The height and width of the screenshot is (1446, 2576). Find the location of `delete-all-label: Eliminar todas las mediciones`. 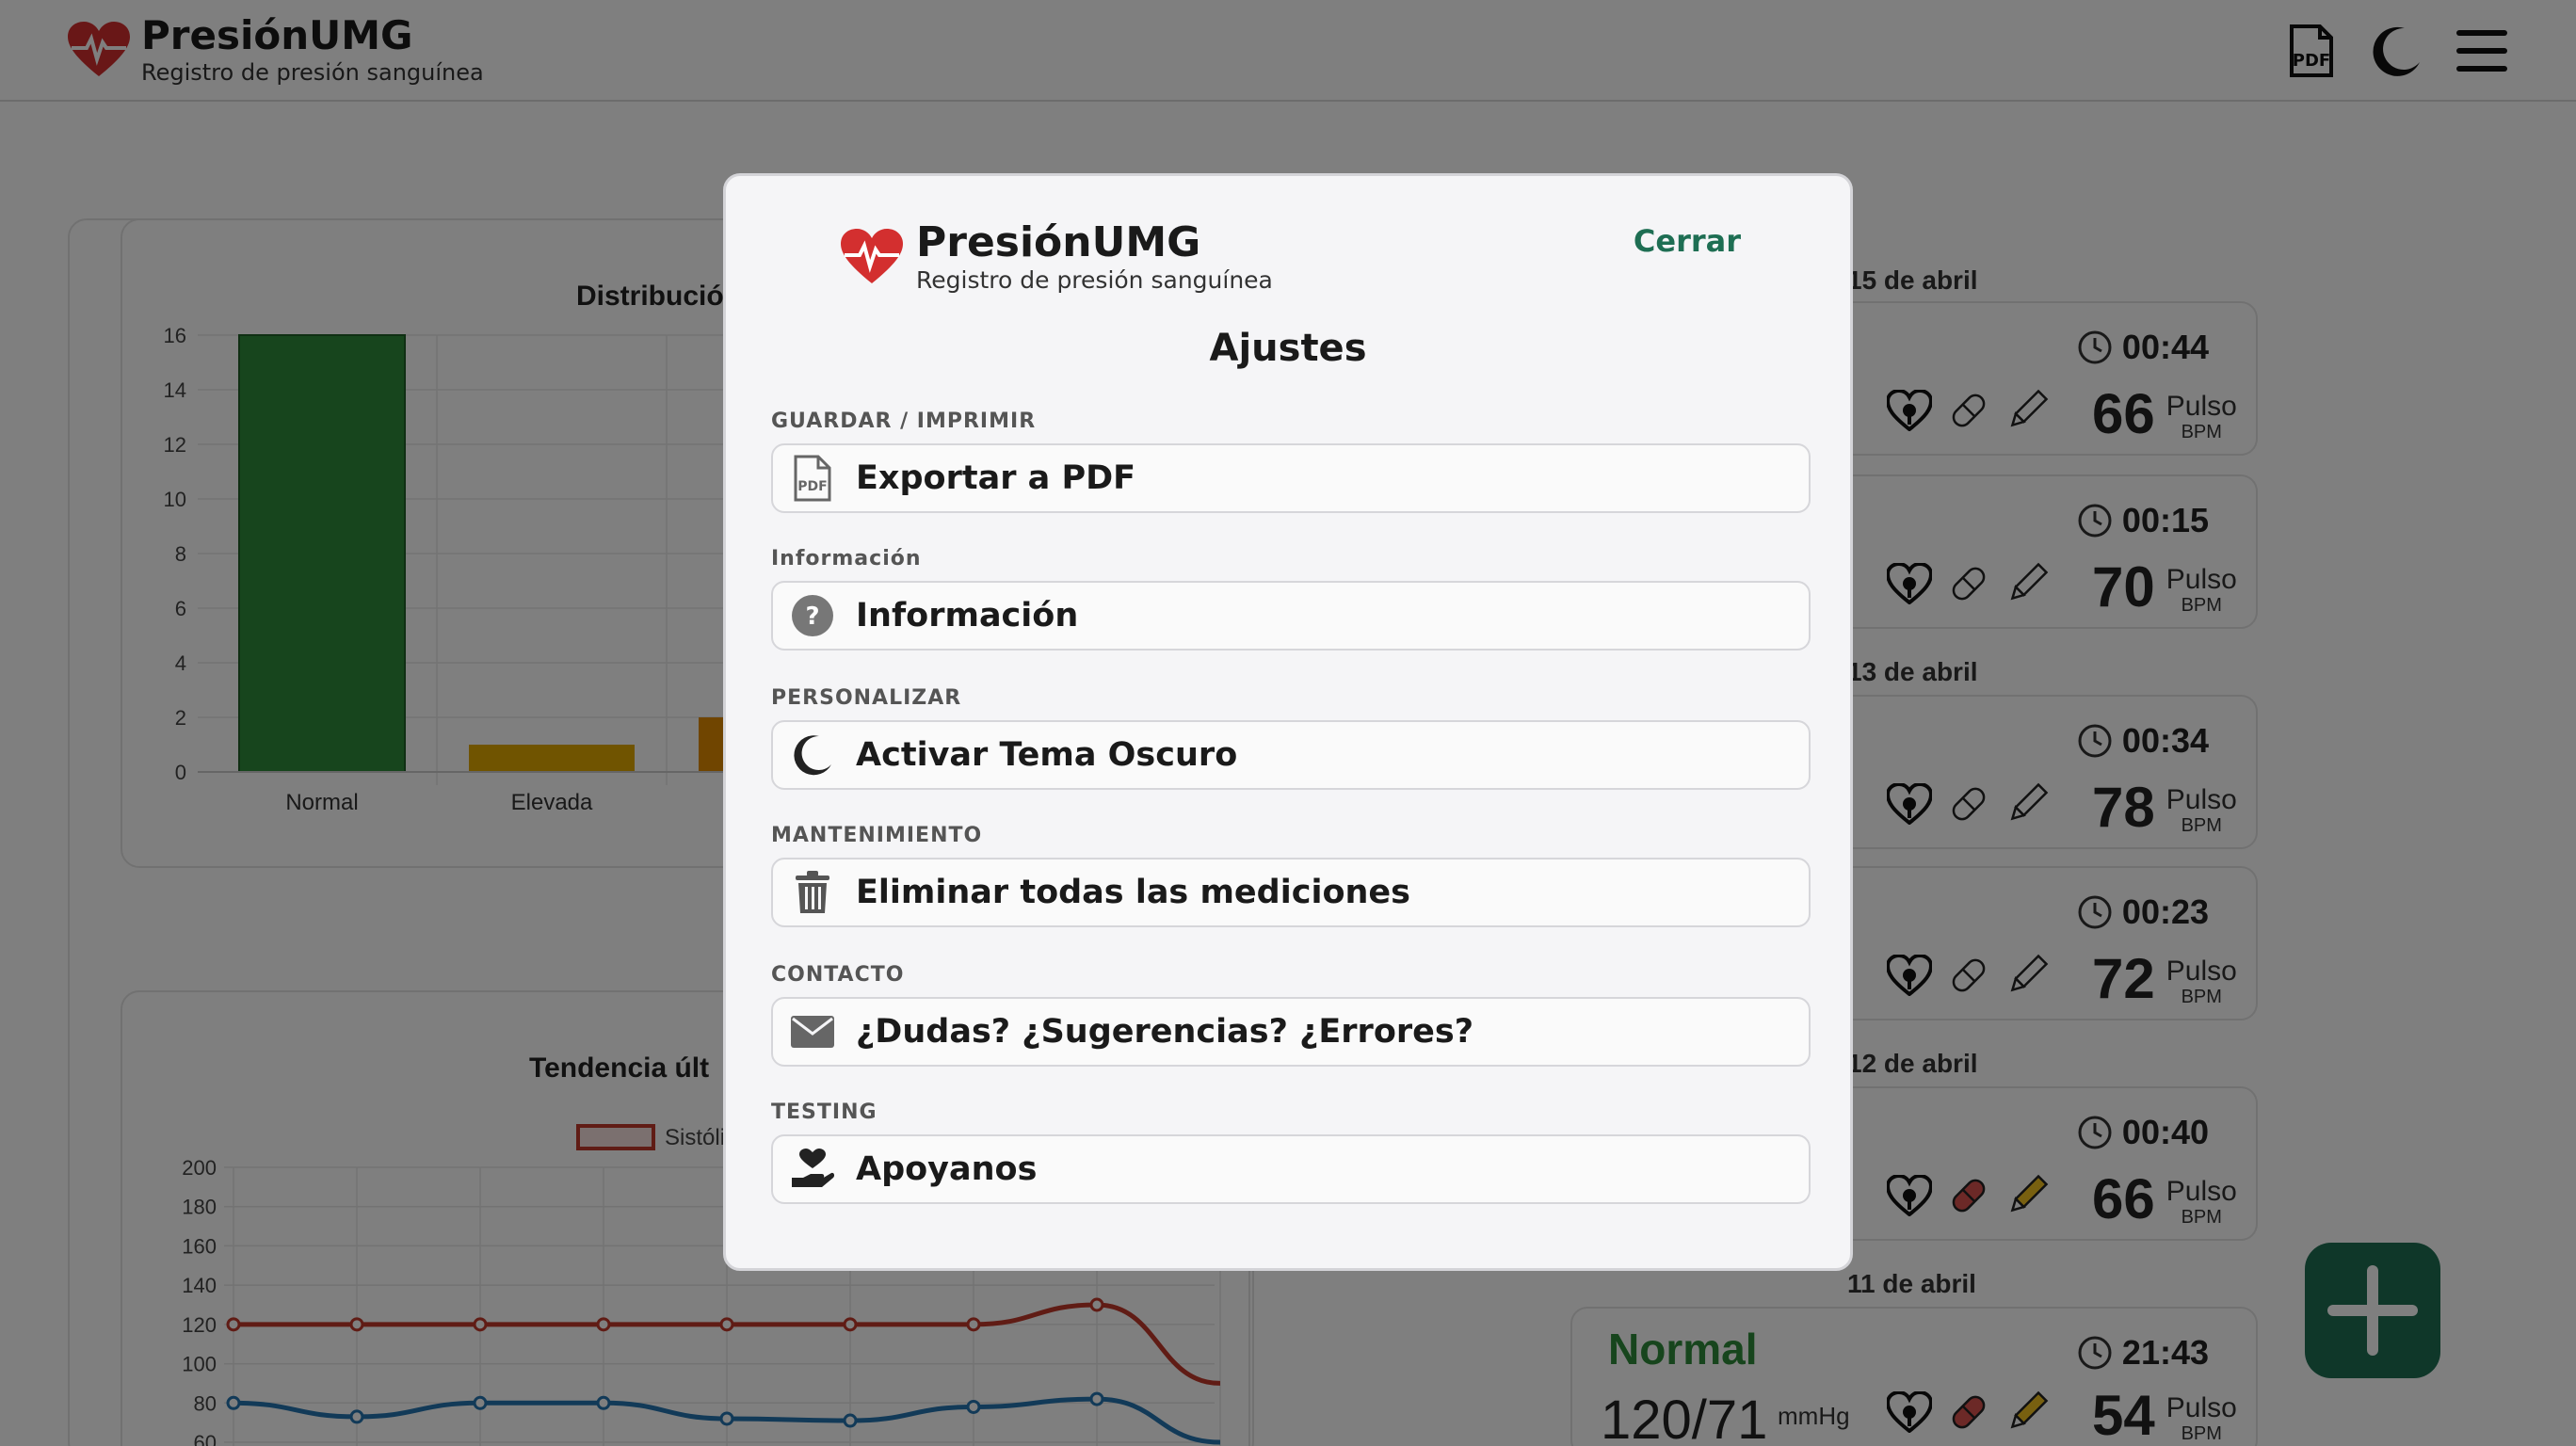

delete-all-label: Eliminar todas las mediciones is located at coordinates (1133, 892).